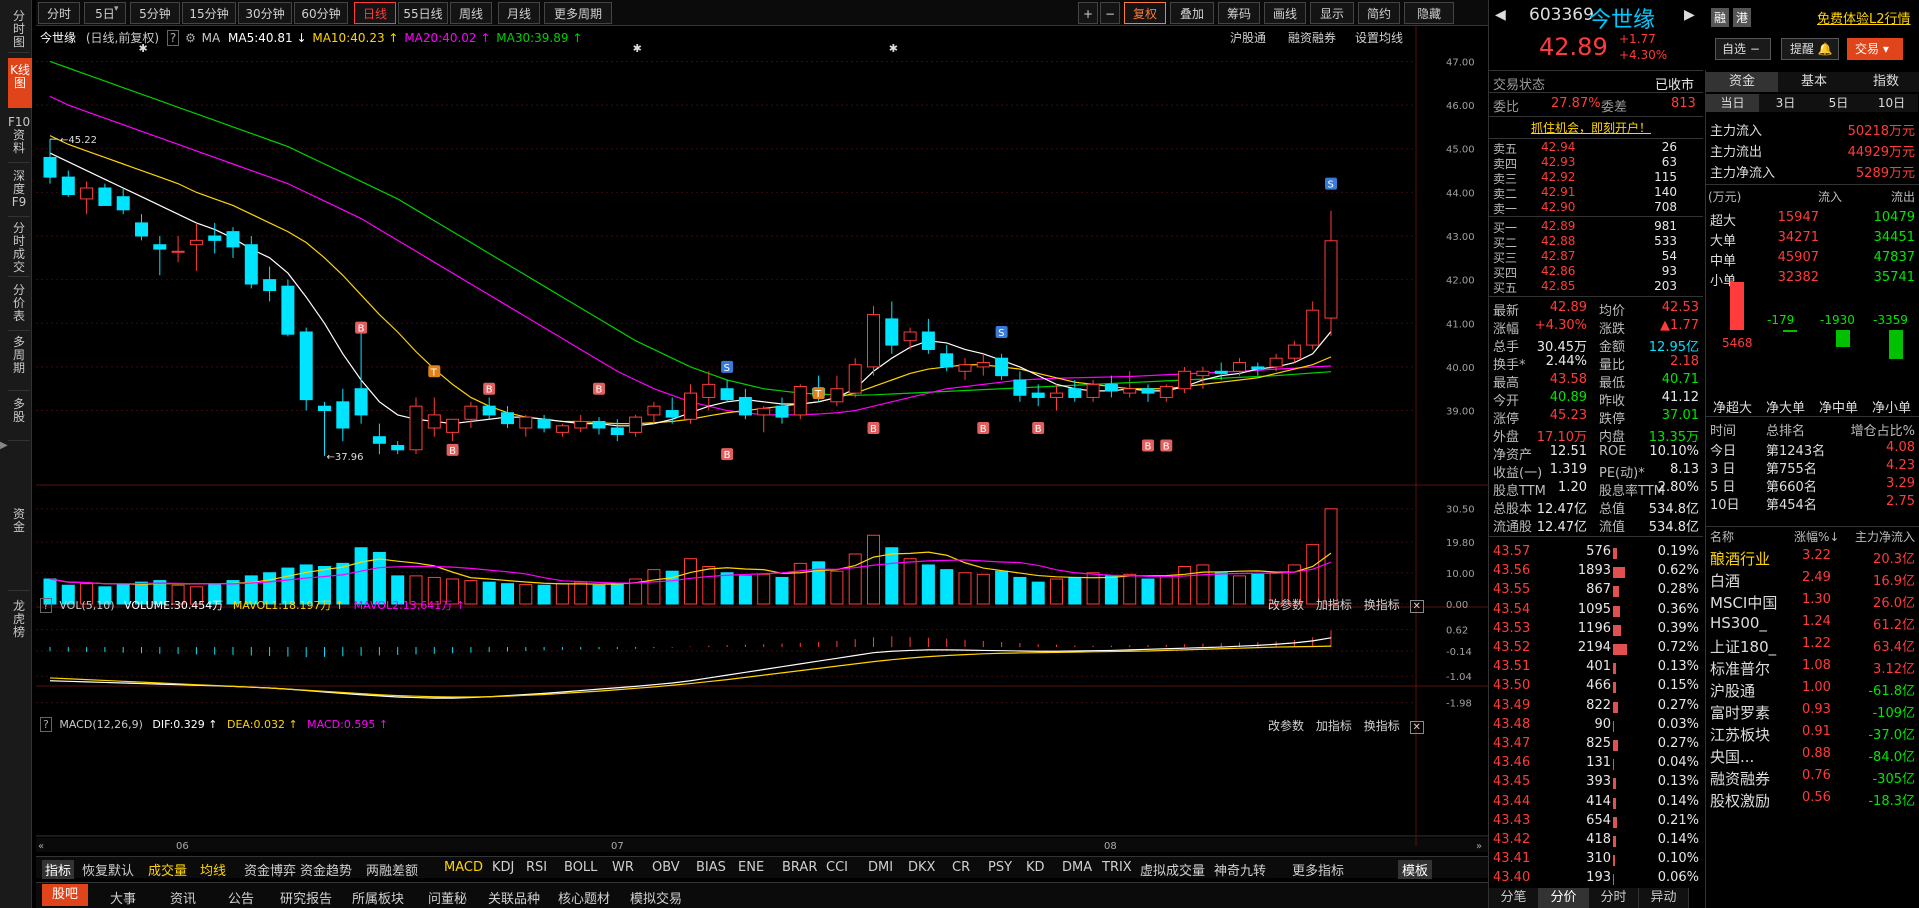  Describe the element at coordinates (167, 869) in the screenshot. I see `indicator-tab-2: 成交量` at that location.